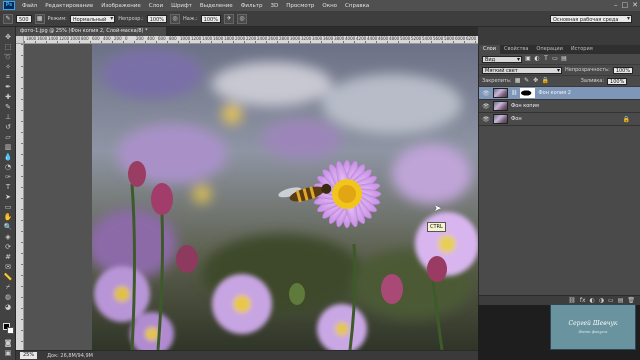  I want to click on brush-tool-icon: ✎, so click(8, 18).